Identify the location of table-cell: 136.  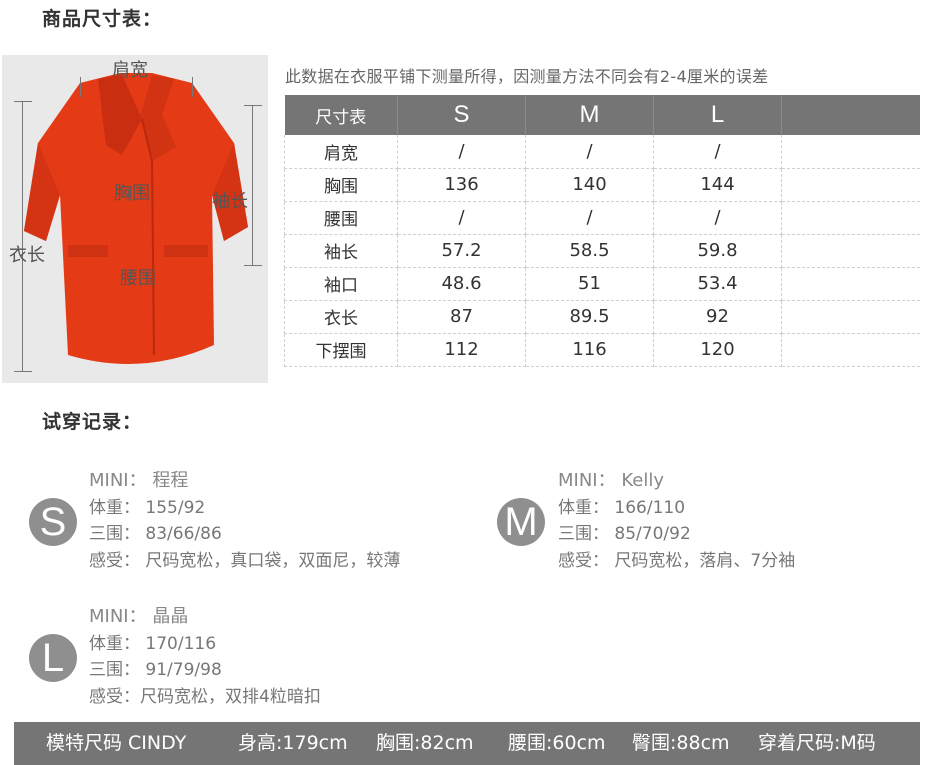
(461, 185).